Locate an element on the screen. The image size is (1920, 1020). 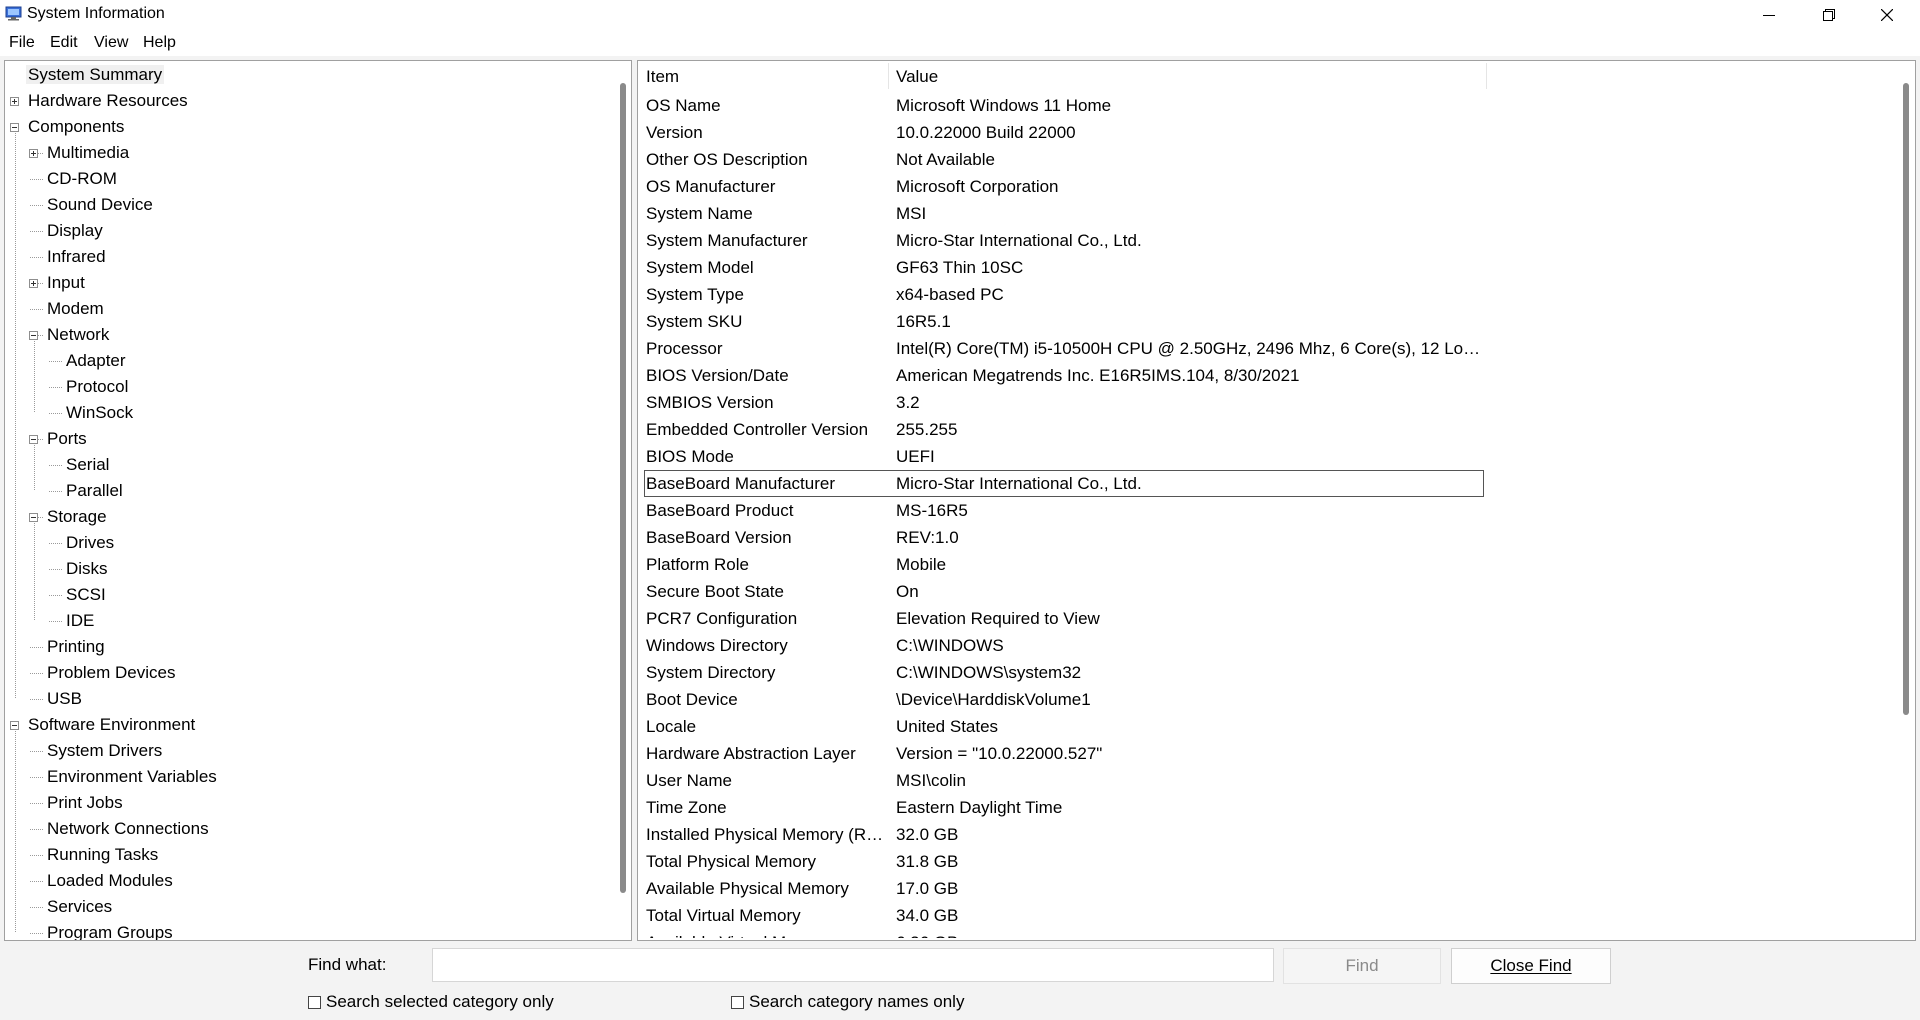
tree-node: Protocol is located at coordinates (97, 387).